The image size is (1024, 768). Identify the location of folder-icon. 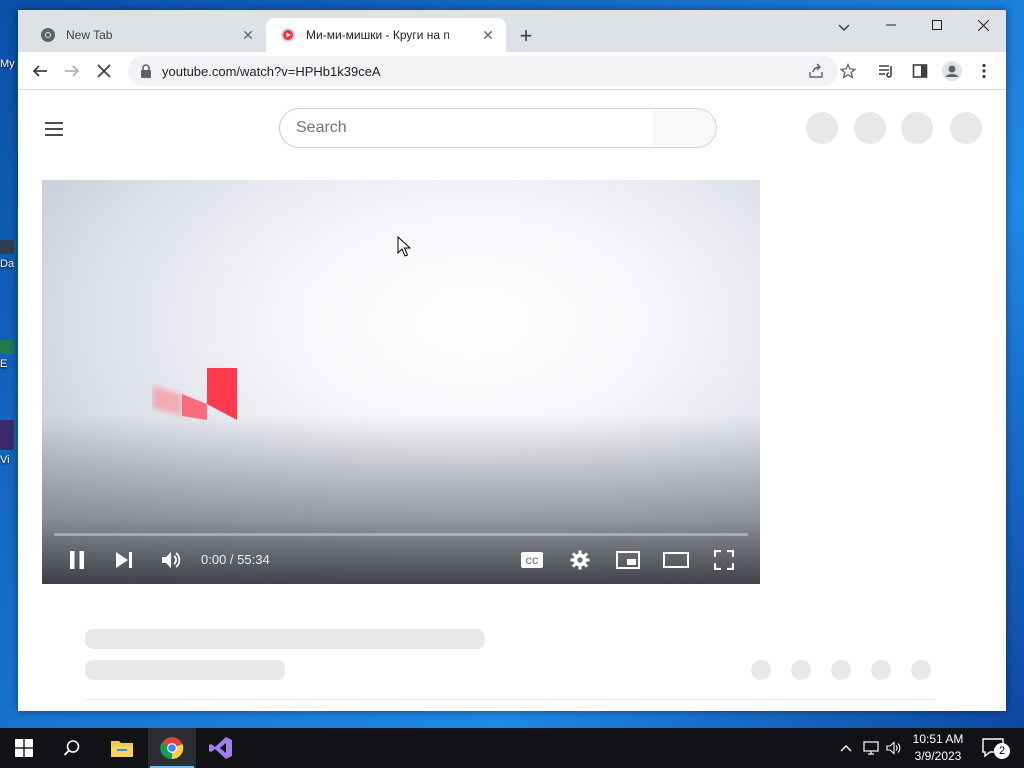
(122, 749).